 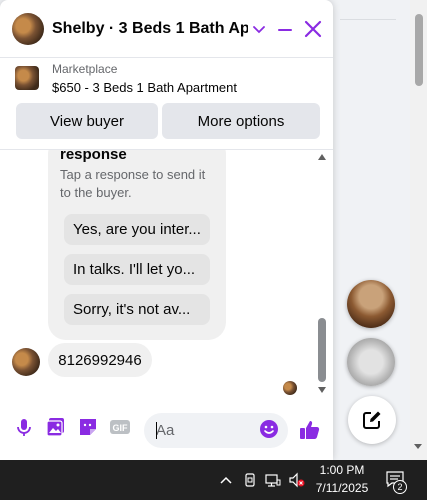 I want to click on chat-scrollbar-thumb, so click(x=322, y=350).